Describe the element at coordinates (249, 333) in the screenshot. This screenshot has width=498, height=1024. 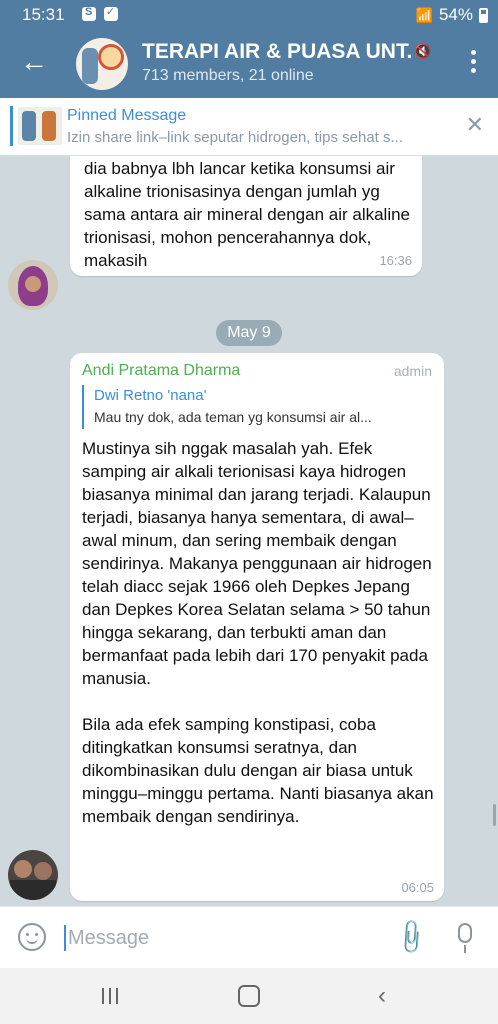
I see `date-divider: May 9` at that location.